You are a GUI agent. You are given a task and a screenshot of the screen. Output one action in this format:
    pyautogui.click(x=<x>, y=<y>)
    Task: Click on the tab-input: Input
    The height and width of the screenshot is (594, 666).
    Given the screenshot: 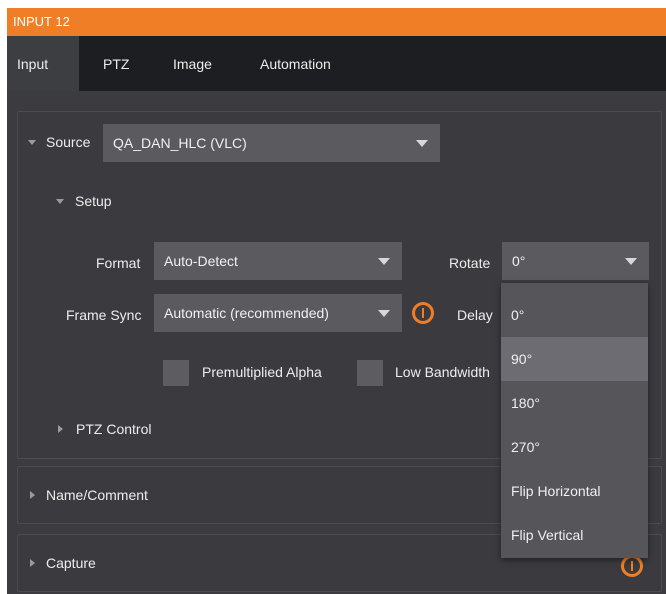 What is the action you would take?
    pyautogui.click(x=43, y=63)
    